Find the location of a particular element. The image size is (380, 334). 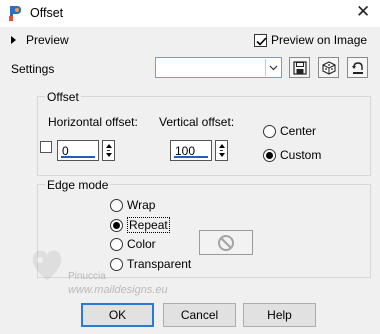

no-color-icon is located at coordinates (226, 242).